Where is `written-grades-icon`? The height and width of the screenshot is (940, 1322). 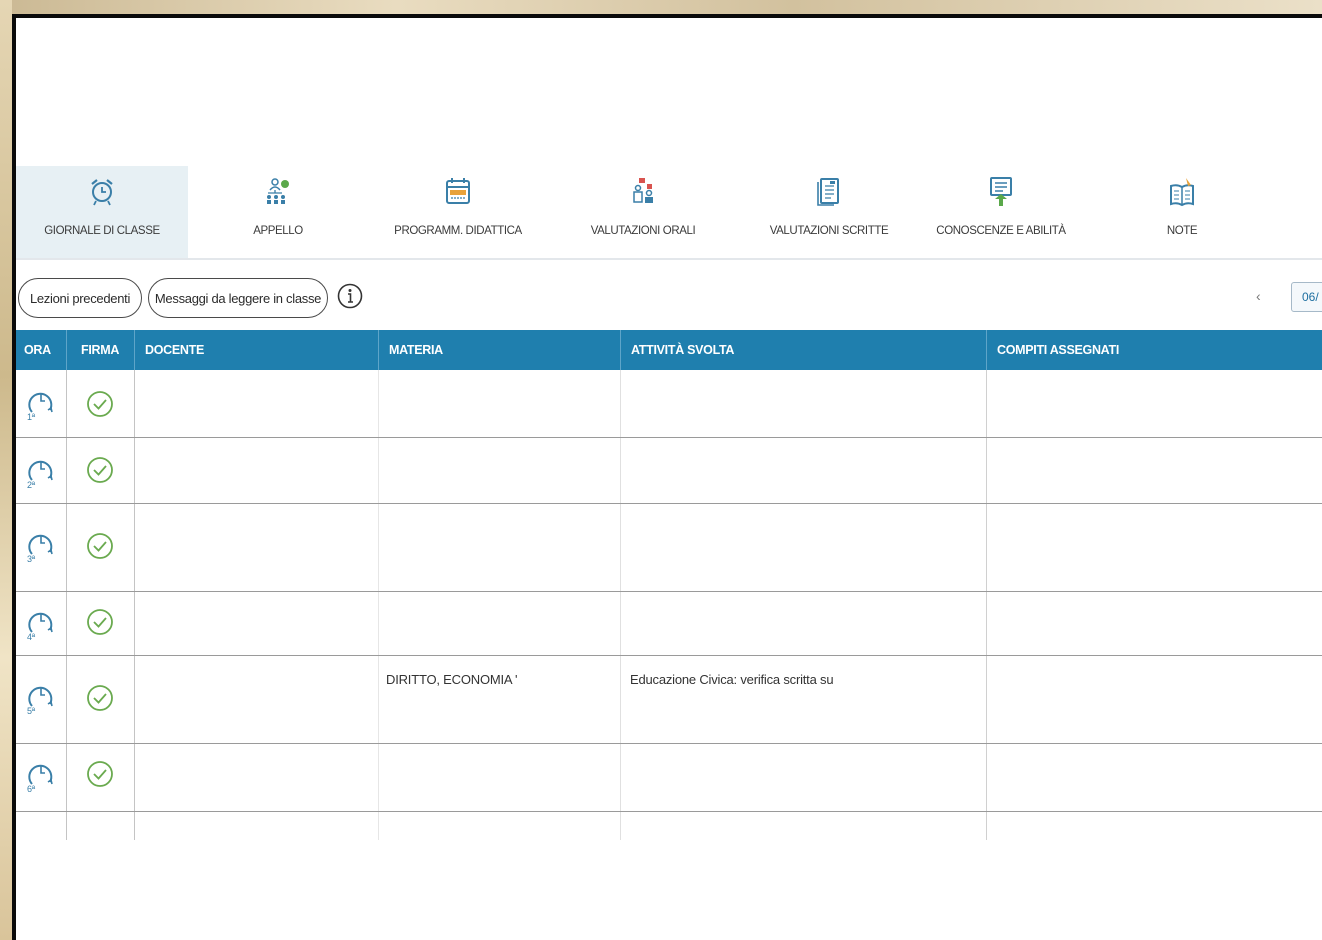
written-grades-icon is located at coordinates (828, 192).